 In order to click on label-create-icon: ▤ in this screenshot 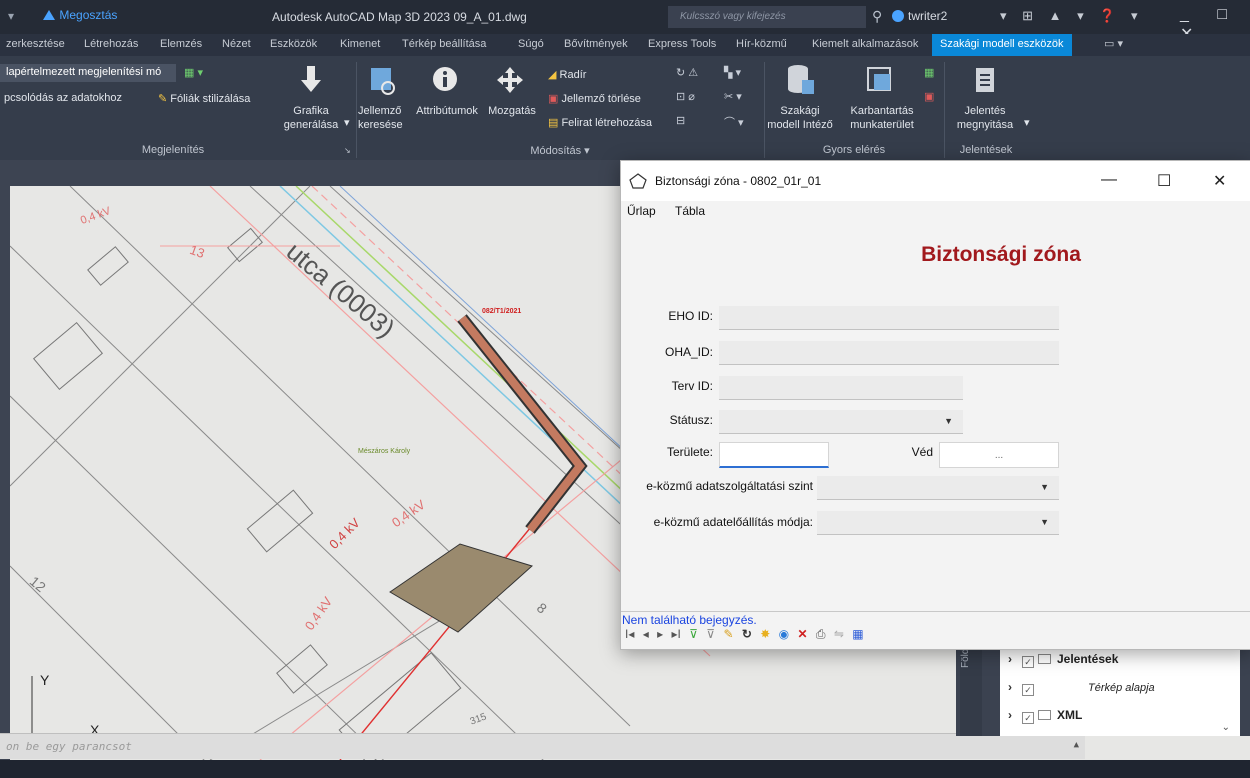, I will do `click(555, 123)`.